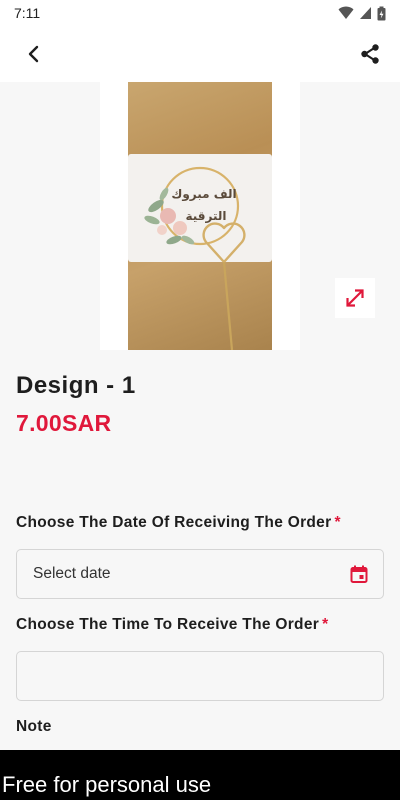 This screenshot has height=800, width=400. I want to click on time-label-text: Choose The Time To Receive The Order, so click(168, 624).